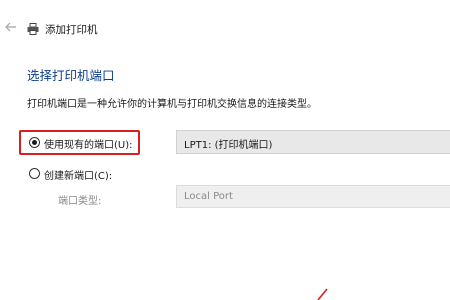 Image resolution: width=450 pixels, height=300 pixels. What do you see at coordinates (80, 201) in the screenshot?
I see `port-type-label: 端口类型:` at bounding box center [80, 201].